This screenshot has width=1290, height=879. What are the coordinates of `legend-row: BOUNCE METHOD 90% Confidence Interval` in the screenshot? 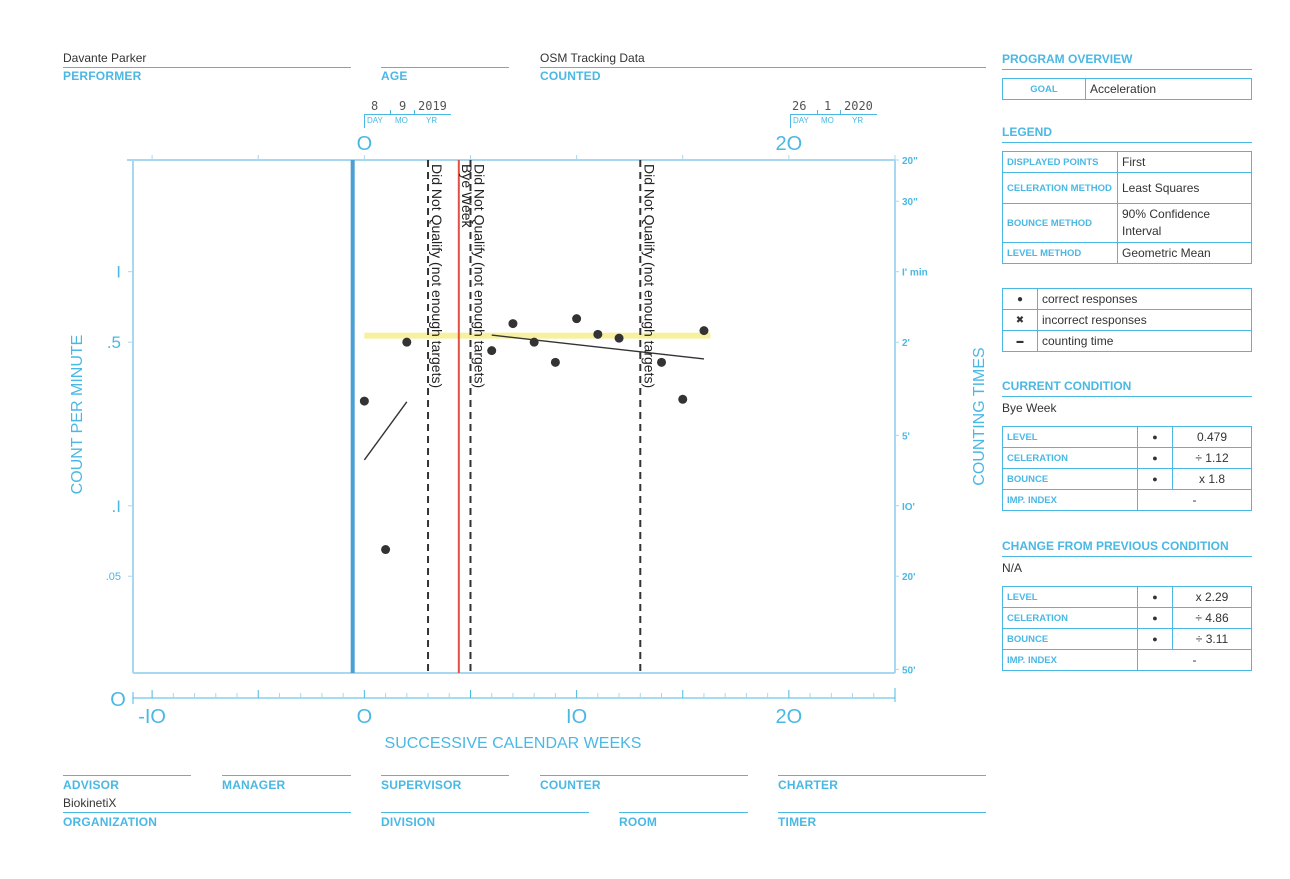 It's located at (1127, 223).